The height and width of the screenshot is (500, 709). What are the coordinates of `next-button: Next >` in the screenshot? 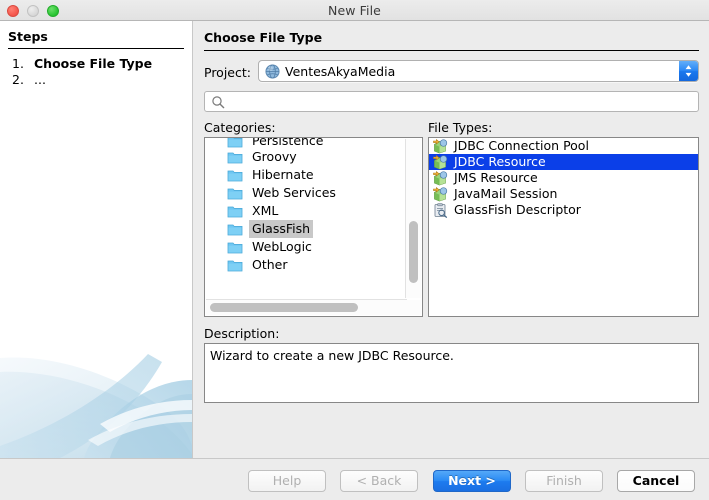 It's located at (472, 481).